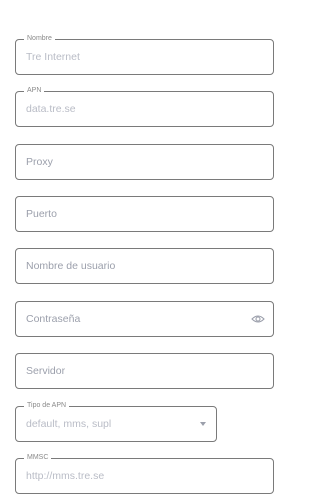 Image resolution: width=320 pixels, height=500 pixels. Describe the element at coordinates (53, 319) in the screenshot. I see `password-field-placeholder: Contraseña` at that location.